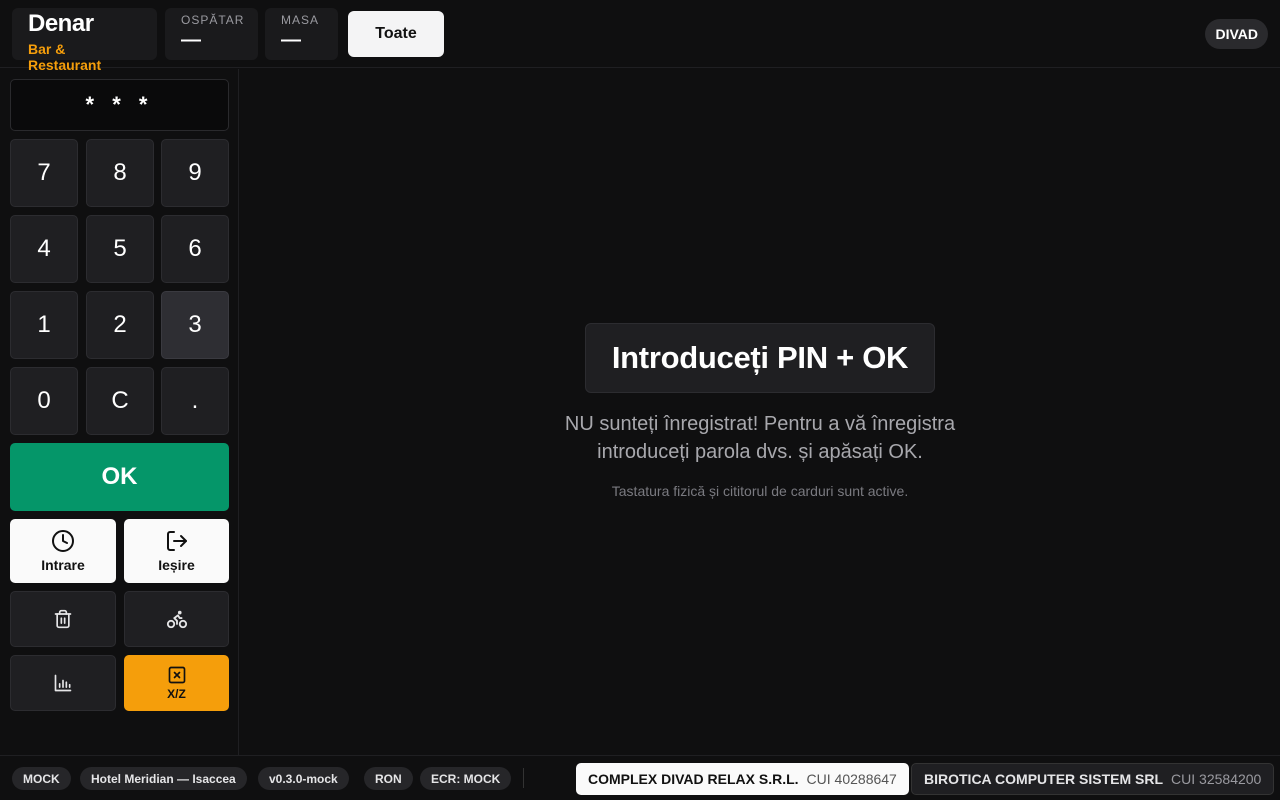 The height and width of the screenshot is (800, 1280). I want to click on key-6: 6, so click(195, 249).